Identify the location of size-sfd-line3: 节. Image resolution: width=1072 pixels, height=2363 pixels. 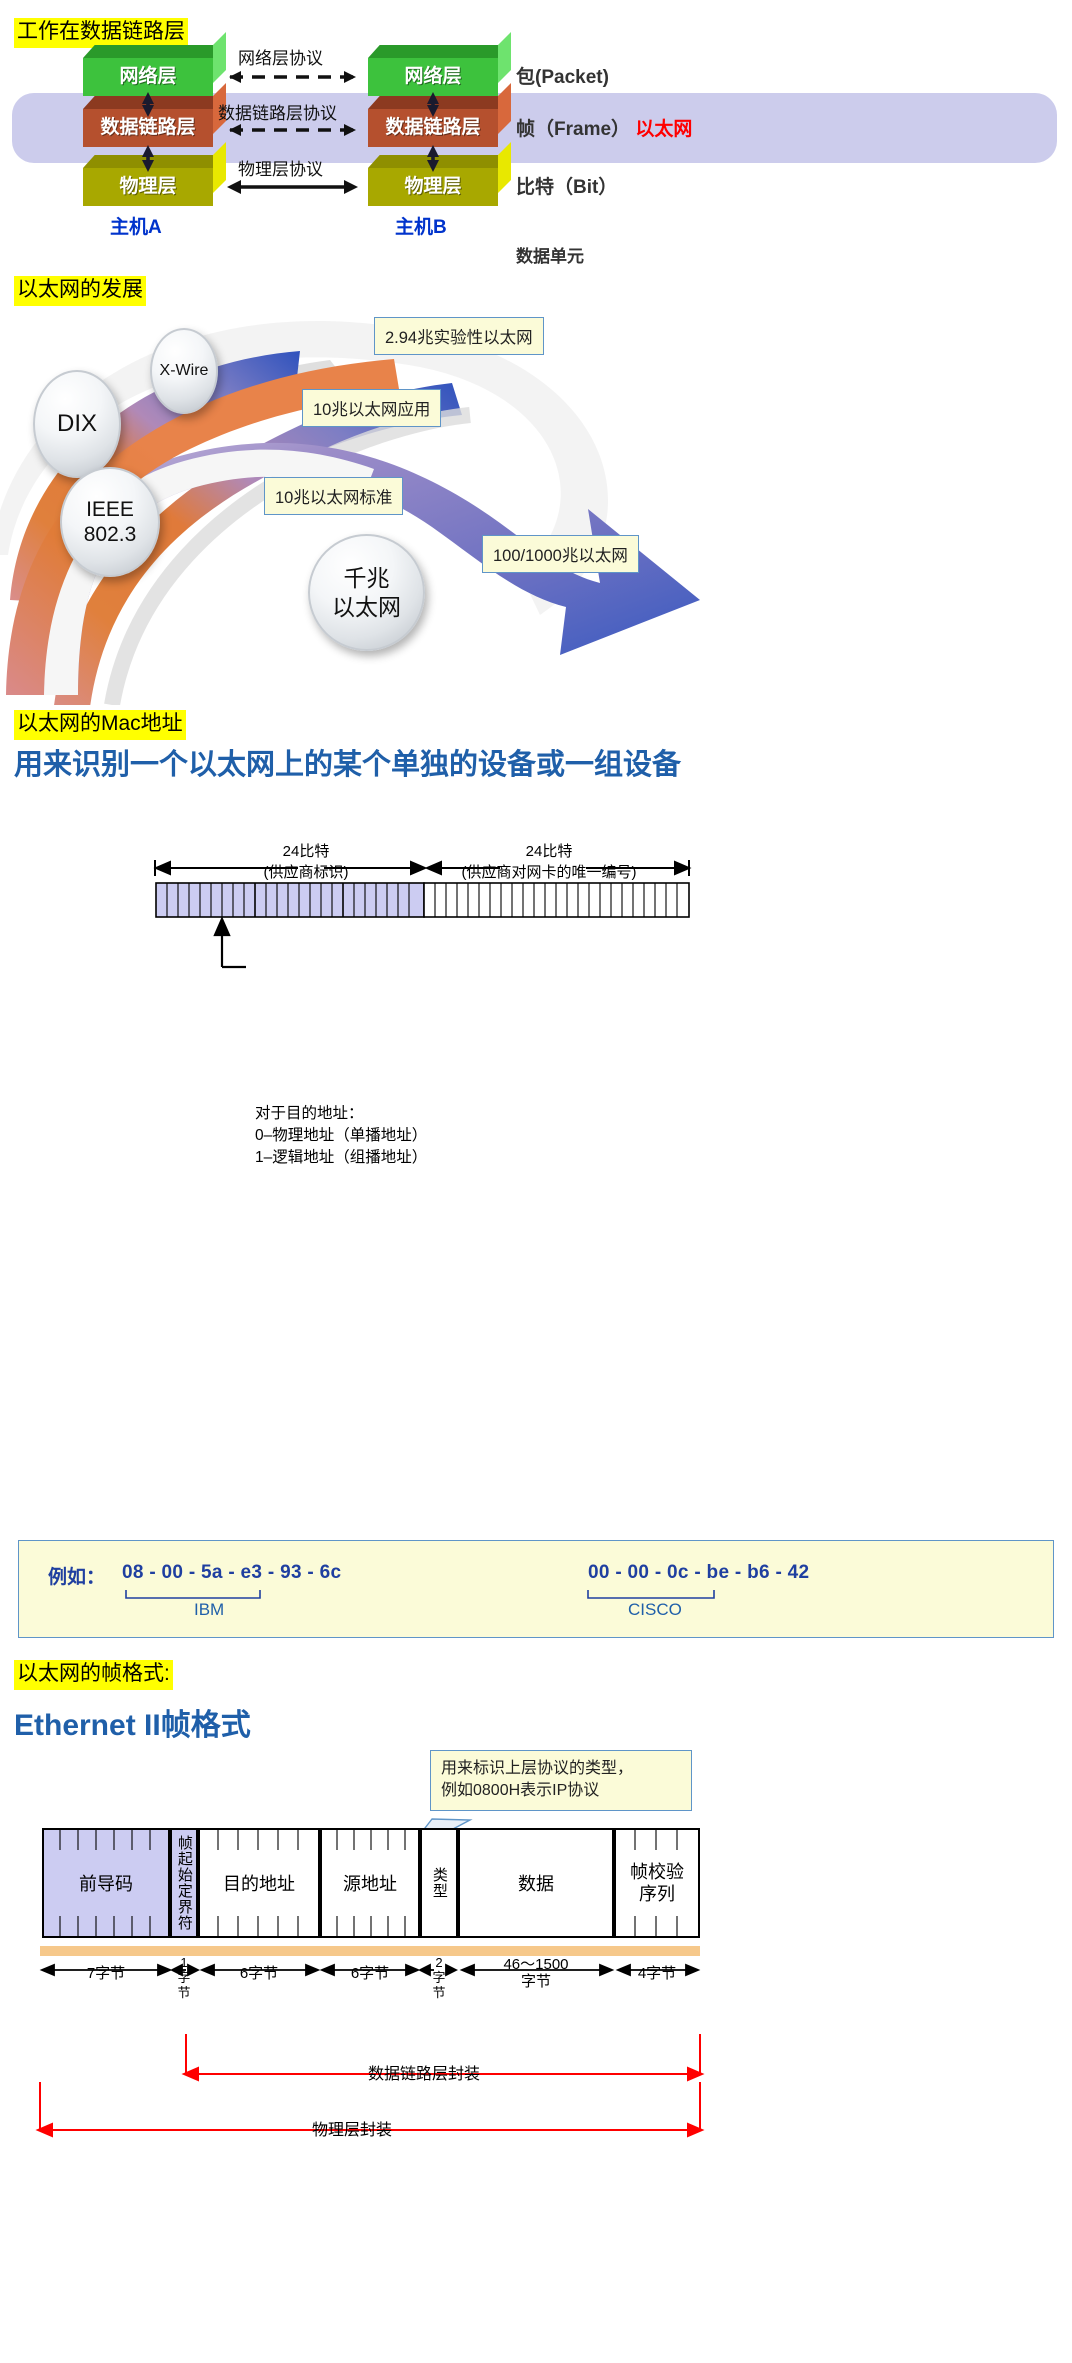
(184, 1992).